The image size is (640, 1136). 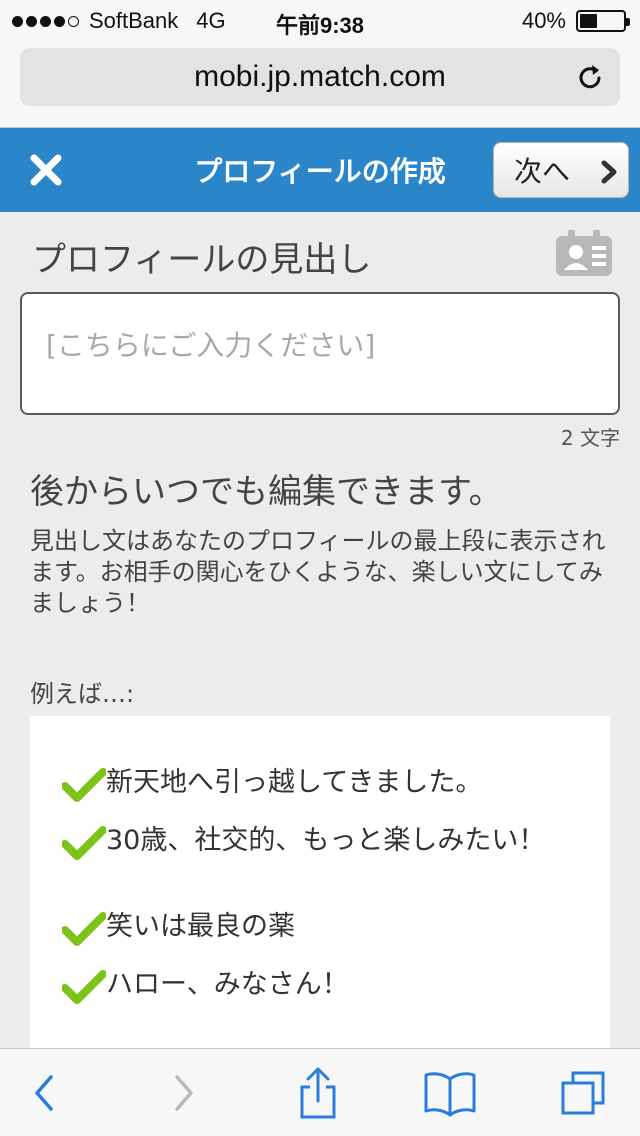 I want to click on forward-button, so click(x=184, y=1092).